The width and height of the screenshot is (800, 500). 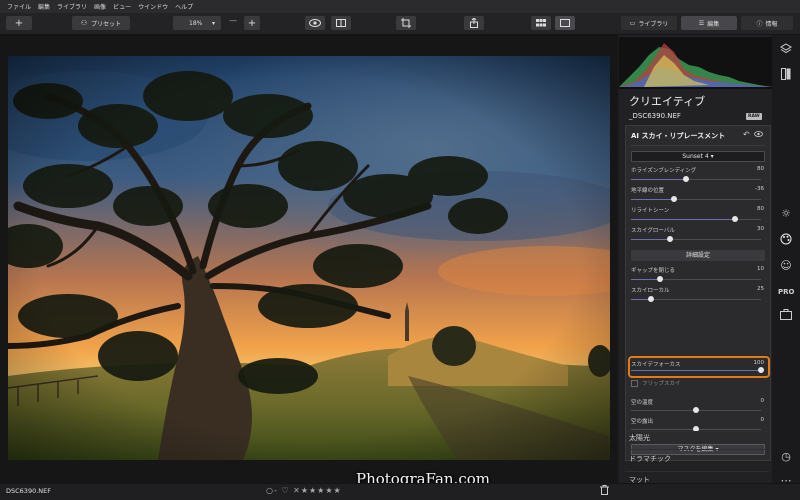 I want to click on face-icon: ☺, so click(x=786, y=266).